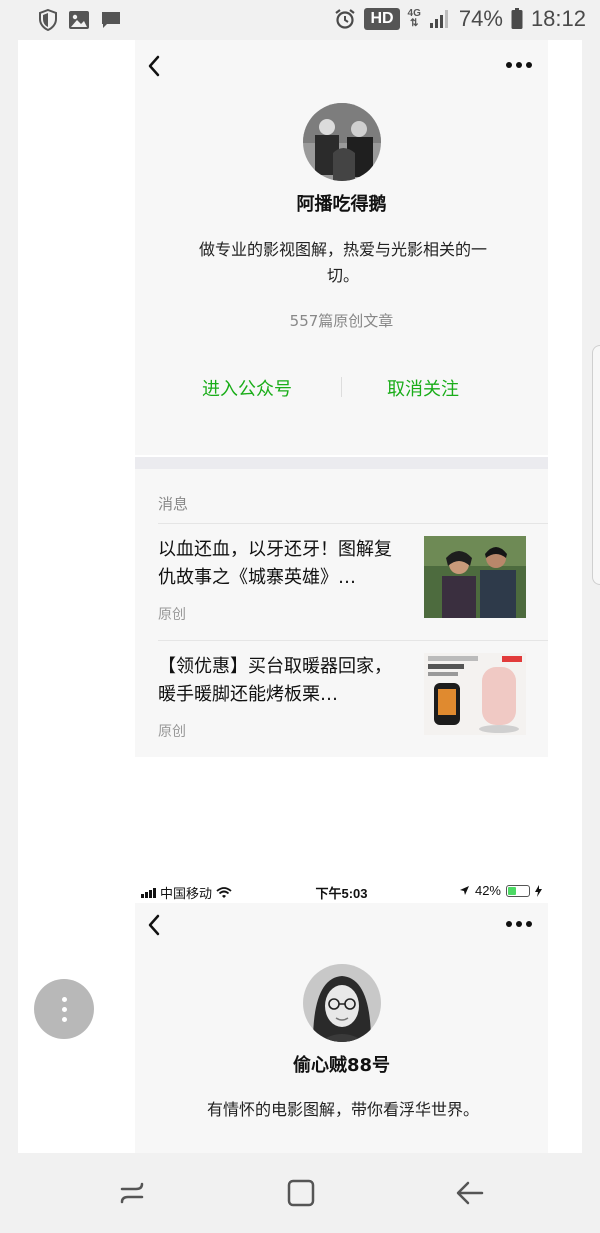 This screenshot has height=1233, width=600. Describe the element at coordinates (558, 18) in the screenshot. I see `clock: 18:12` at that location.